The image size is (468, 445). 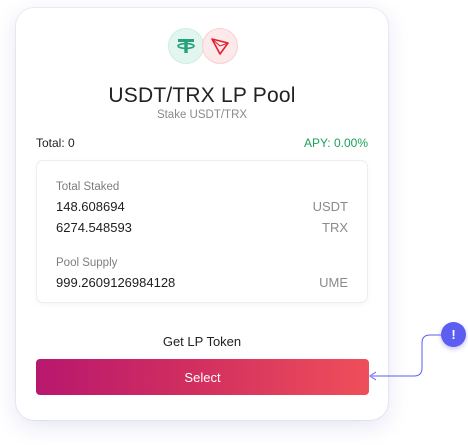 What do you see at coordinates (202, 95) in the screenshot?
I see `pool-title: USDT/TRX LP Pool` at bounding box center [202, 95].